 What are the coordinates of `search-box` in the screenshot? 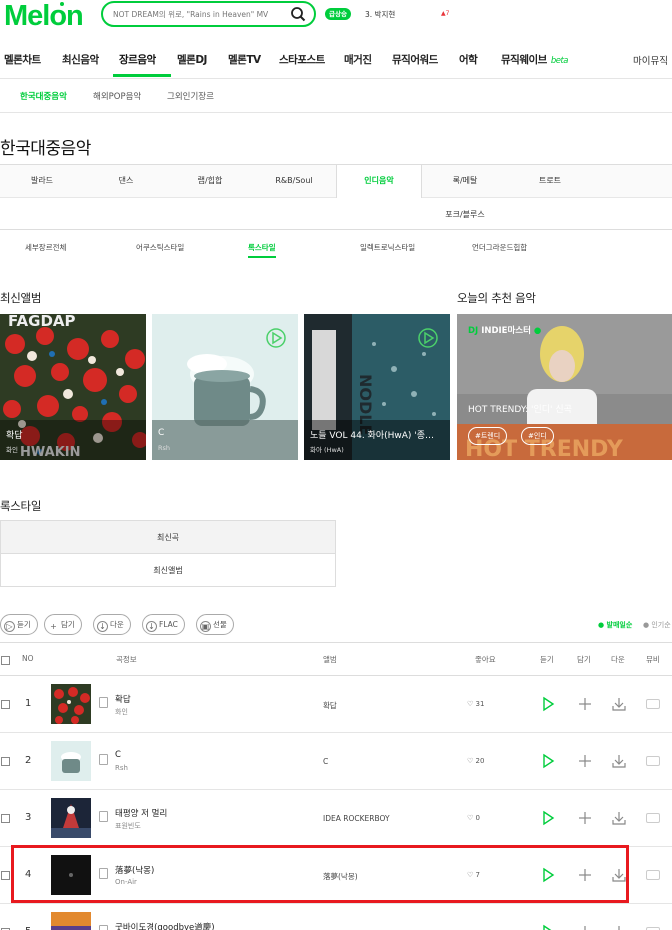 It's located at (208, 14).